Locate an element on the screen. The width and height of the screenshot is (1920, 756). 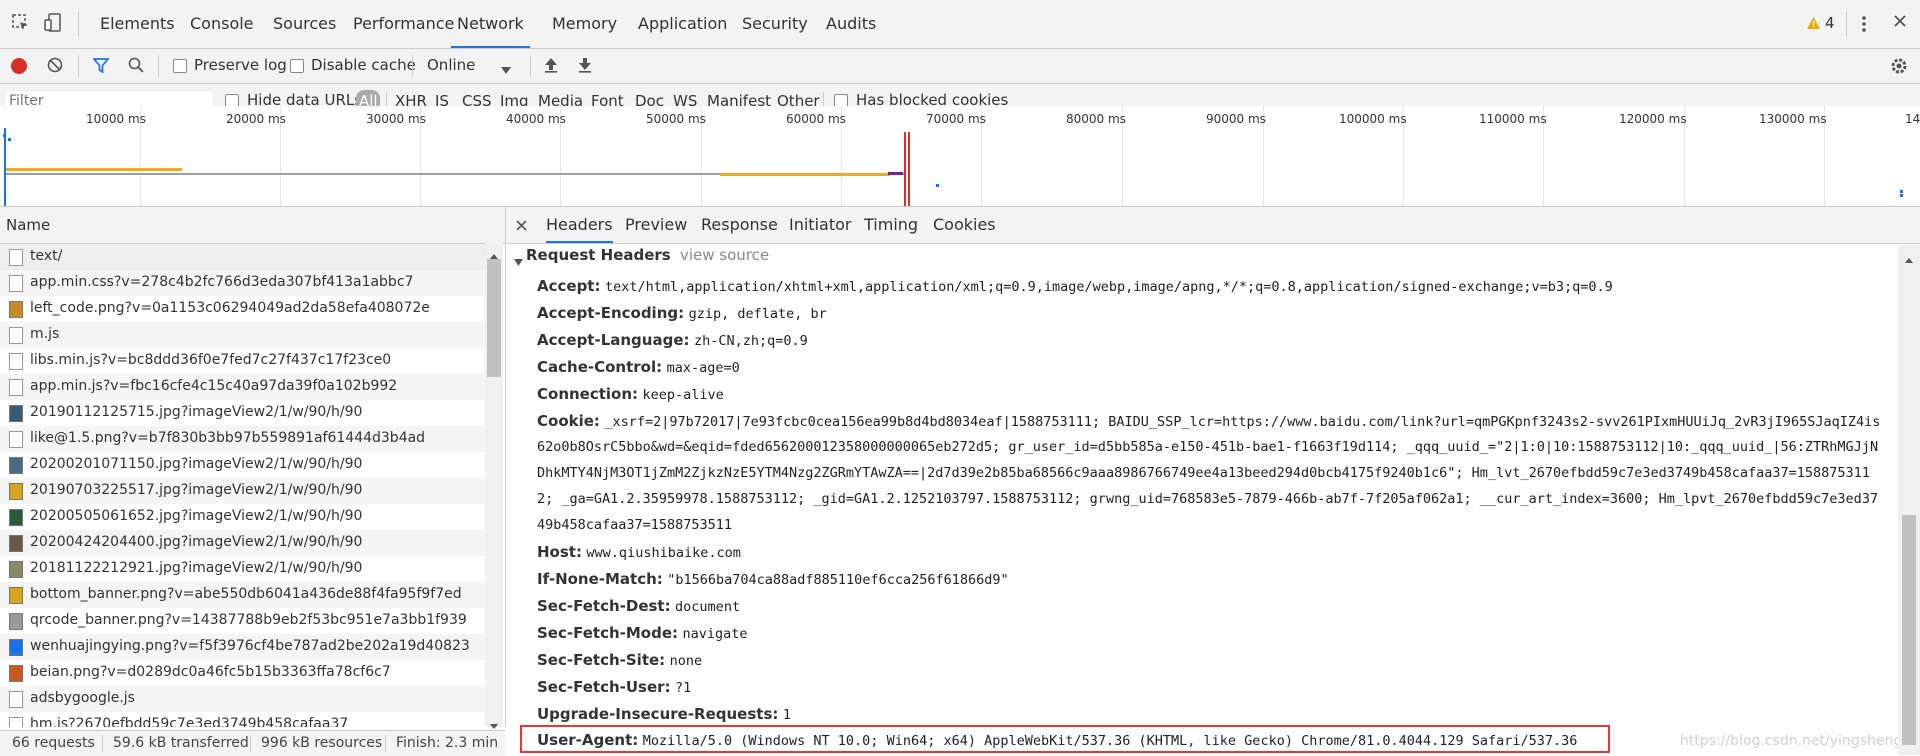
request-name: text/ is located at coordinates (46, 256).